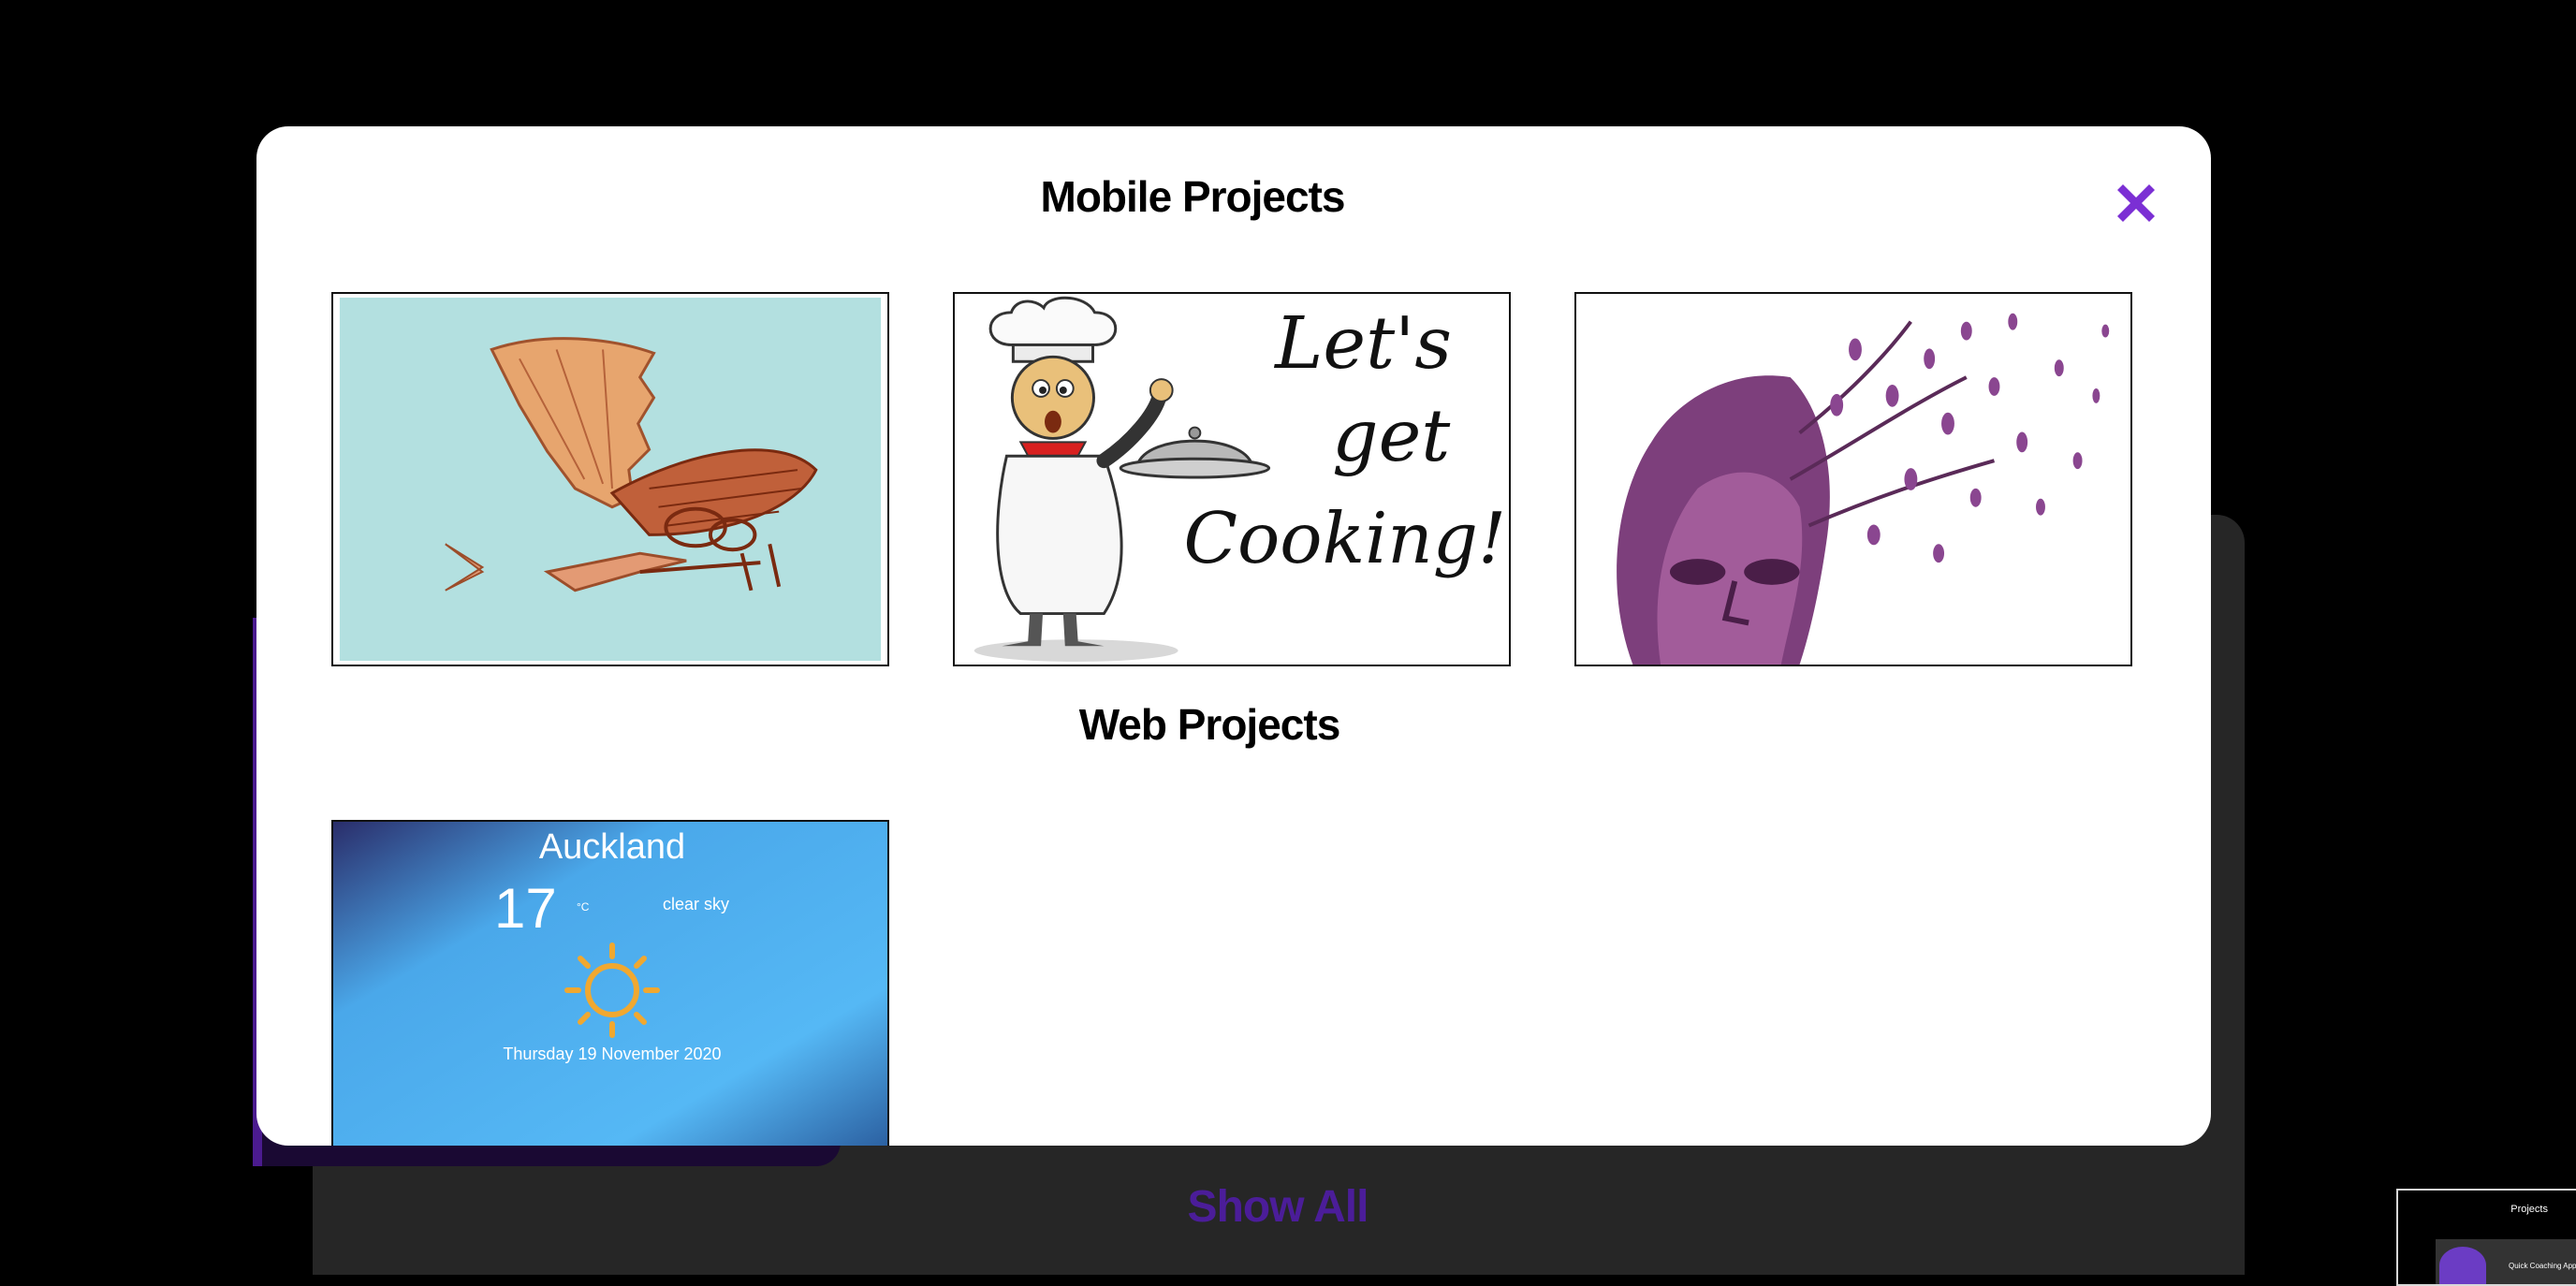 Image resolution: width=2576 pixels, height=1286 pixels. Describe the element at coordinates (696, 904) in the screenshot. I see `weather-description: clear sky` at that location.